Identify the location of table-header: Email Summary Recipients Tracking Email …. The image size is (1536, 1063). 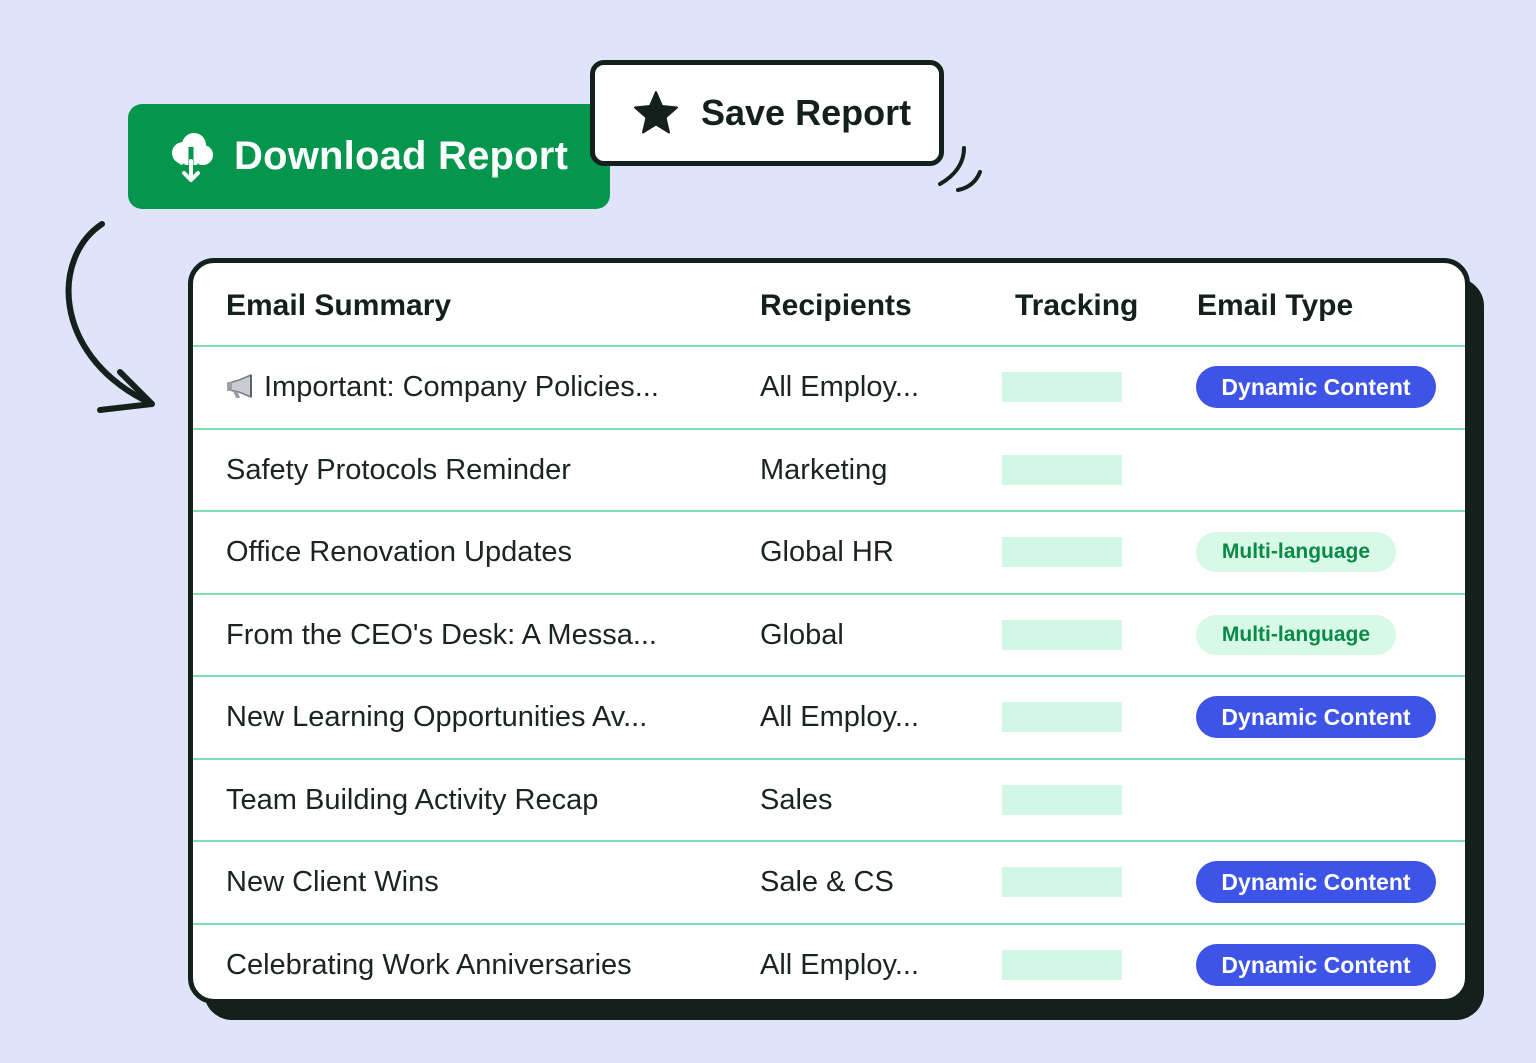
(829, 305).